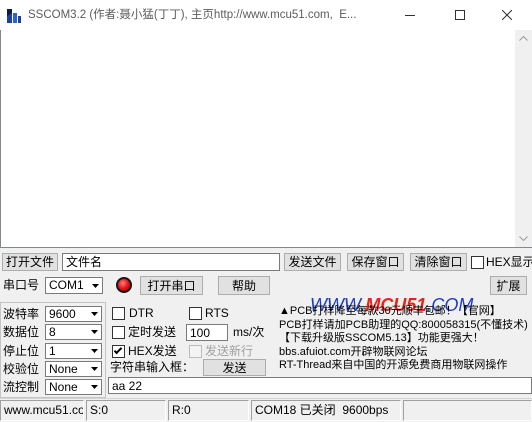 The image size is (532, 422). I want to click on scroll-down-button, so click(523, 238).